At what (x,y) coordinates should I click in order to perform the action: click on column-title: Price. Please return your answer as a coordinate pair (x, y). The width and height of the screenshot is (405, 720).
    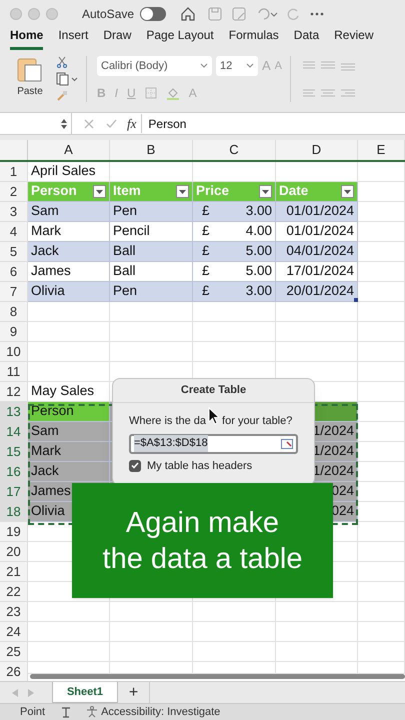
    Looking at the image, I should click on (213, 191).